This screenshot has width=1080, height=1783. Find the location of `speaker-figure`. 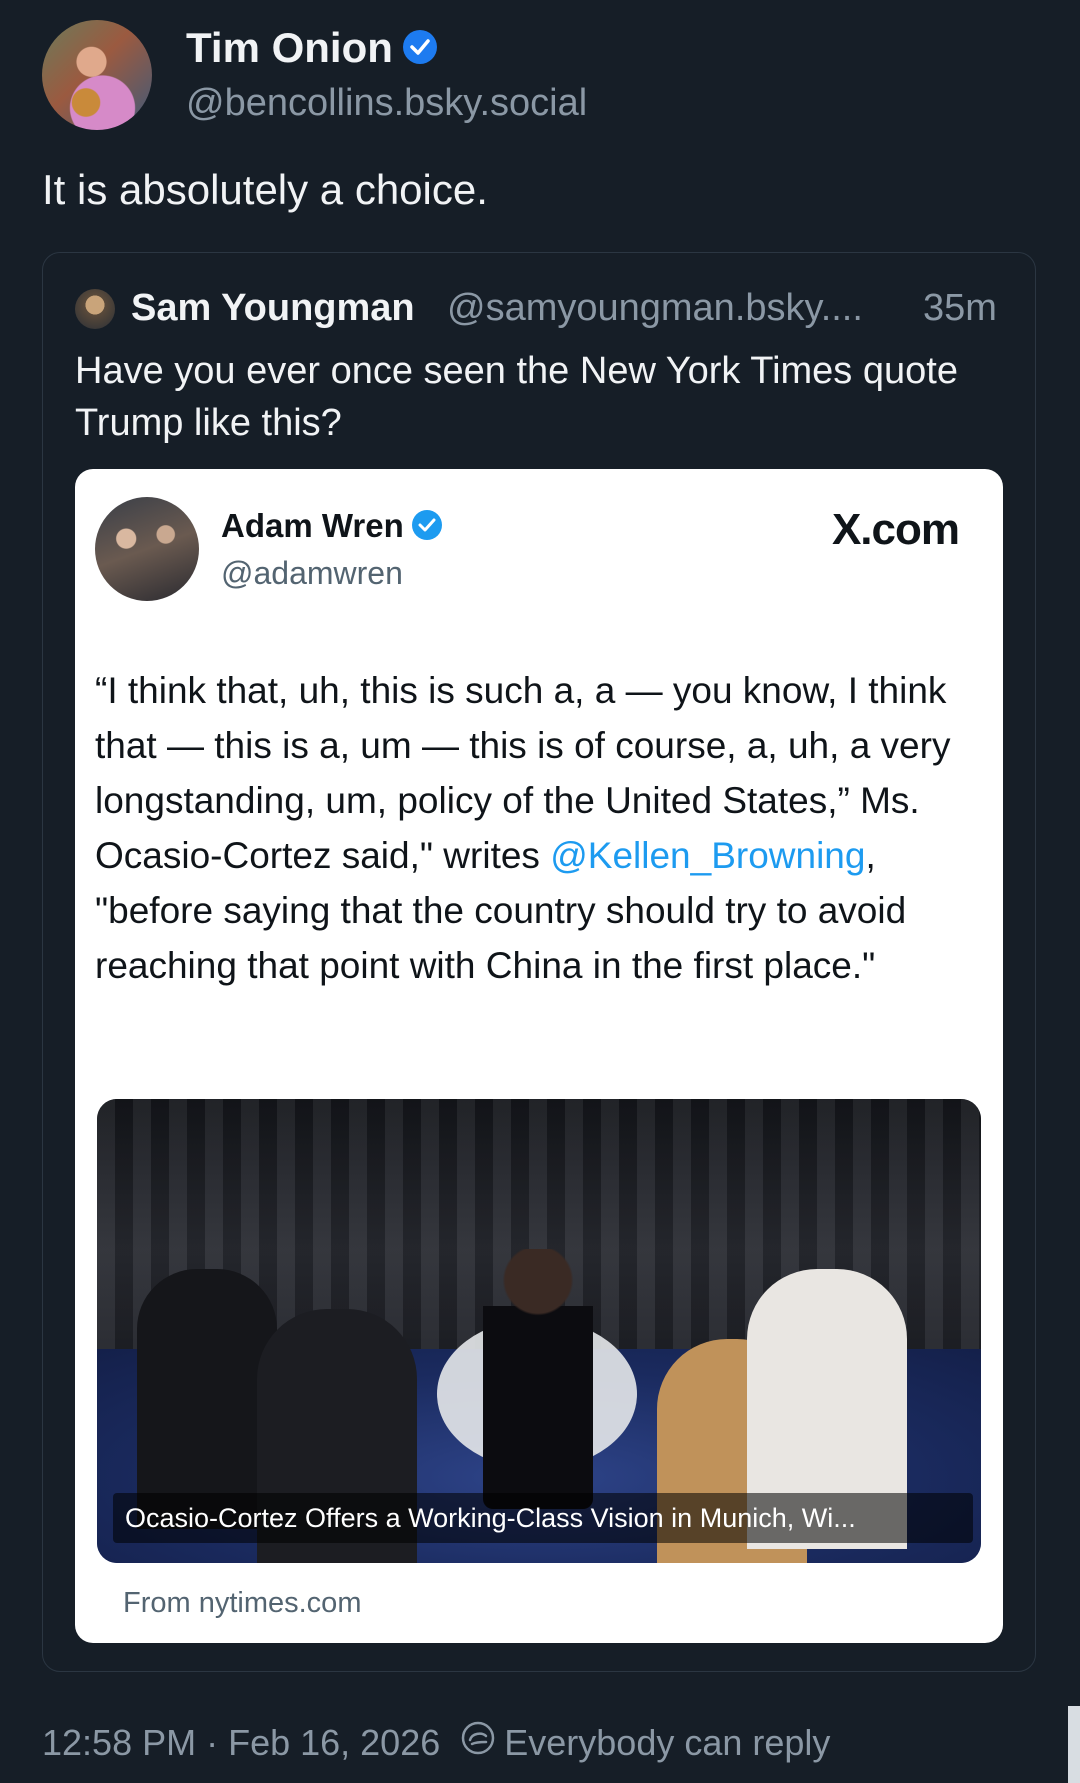

speaker-figure is located at coordinates (538, 1379).